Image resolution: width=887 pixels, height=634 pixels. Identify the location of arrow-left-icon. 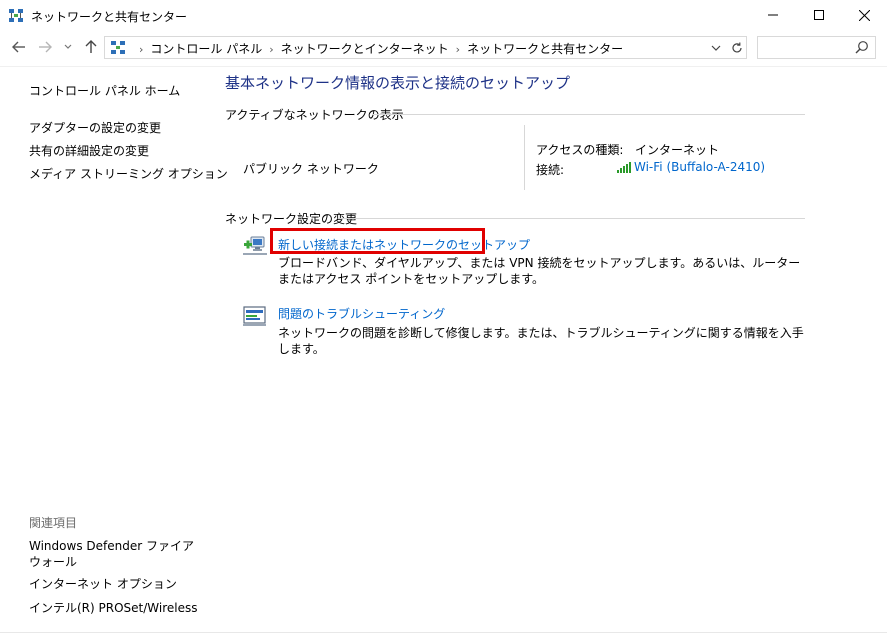
(18, 47).